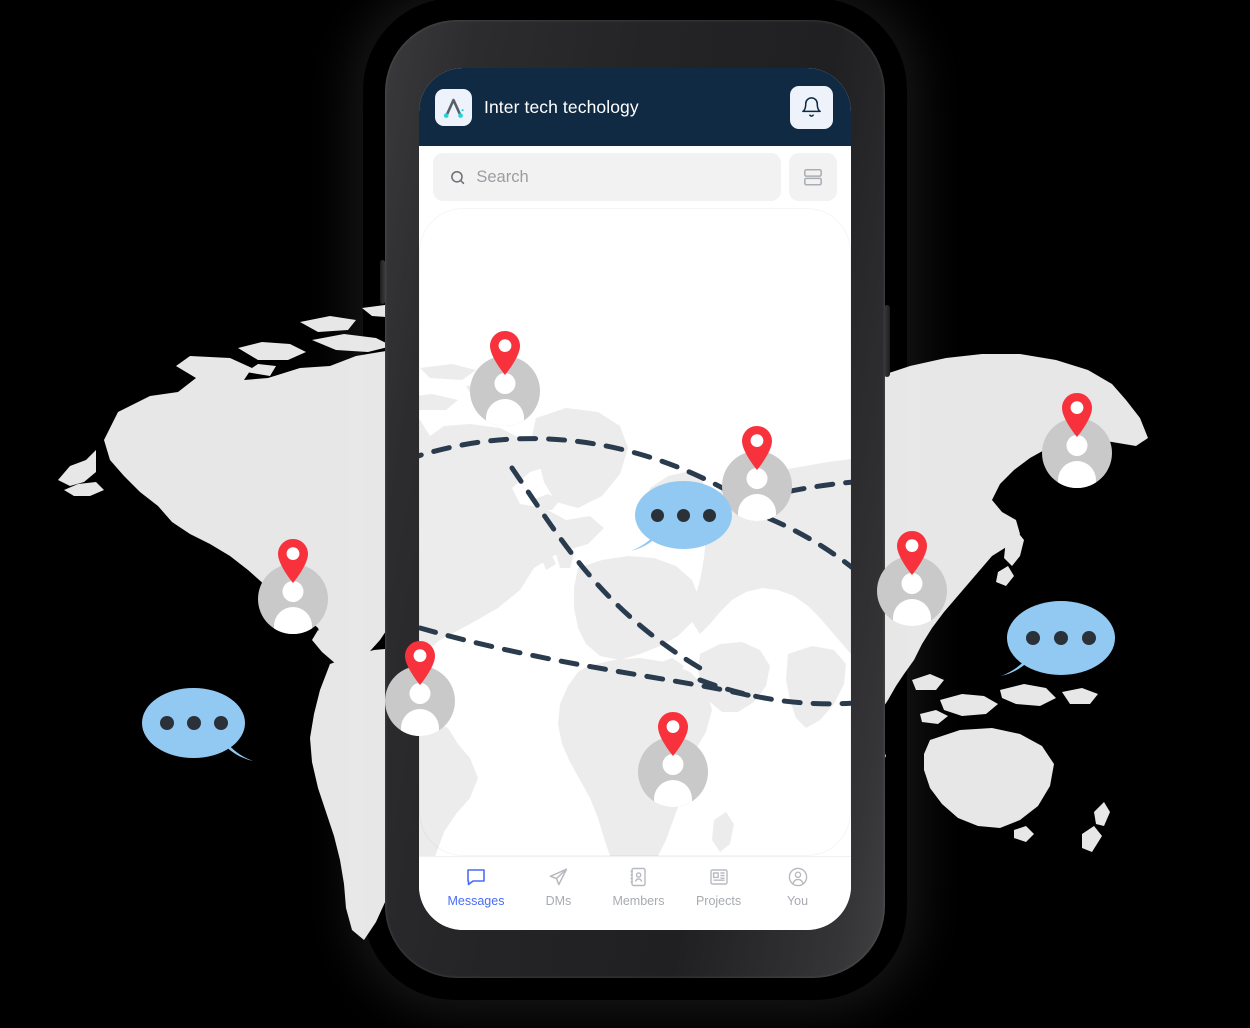 The width and height of the screenshot is (1250, 1028). What do you see at coordinates (476, 901) in the screenshot?
I see `nav-label-messages: Messages` at bounding box center [476, 901].